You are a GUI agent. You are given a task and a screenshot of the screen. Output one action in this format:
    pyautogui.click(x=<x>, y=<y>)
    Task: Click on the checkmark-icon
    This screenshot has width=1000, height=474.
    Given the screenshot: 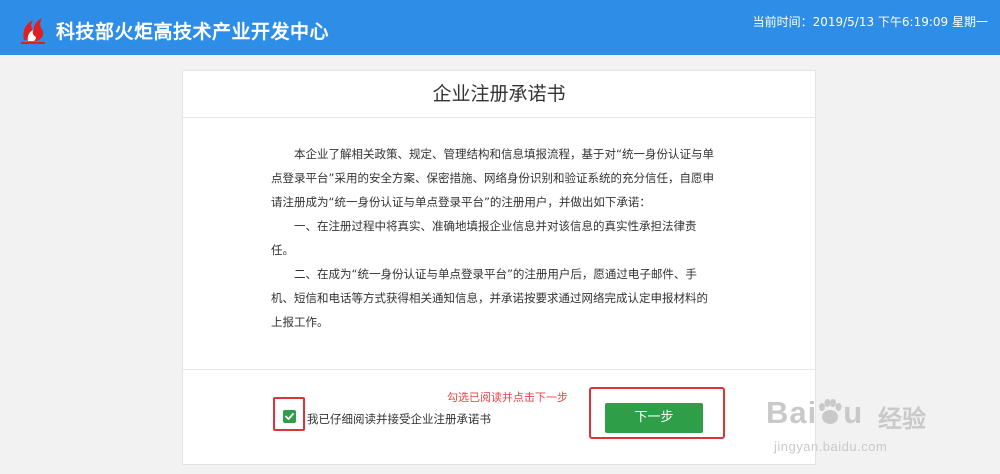 What is the action you would take?
    pyautogui.click(x=289, y=416)
    